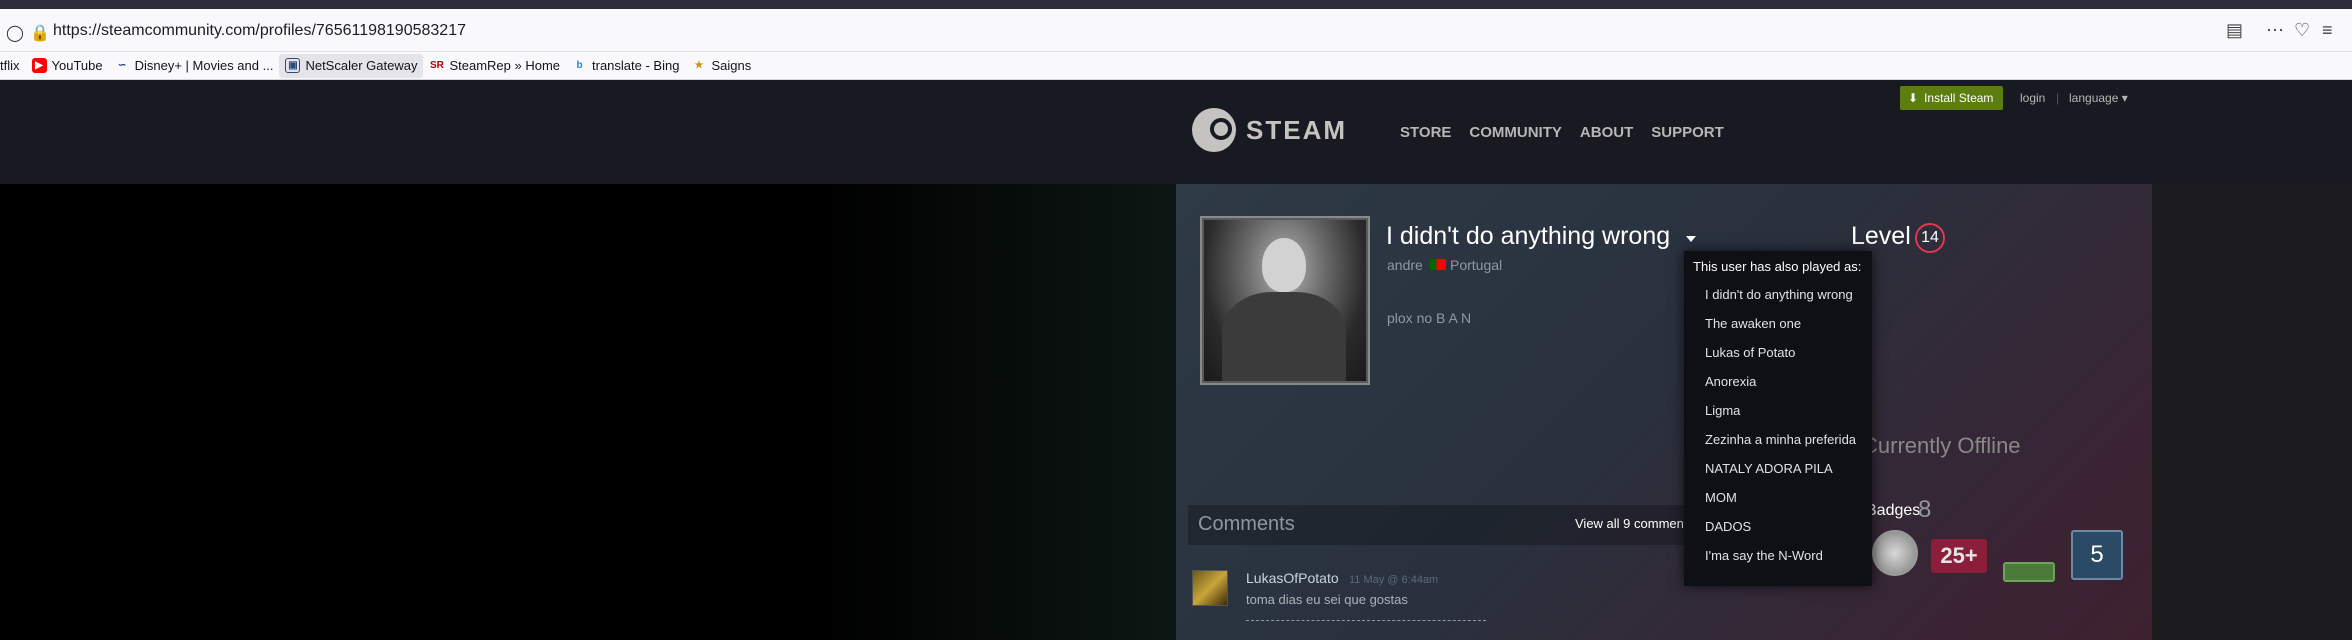 The height and width of the screenshot is (640, 2352). What do you see at coordinates (1764, 555) in the screenshot?
I see `alias-item: I'ma say the N-Word` at bounding box center [1764, 555].